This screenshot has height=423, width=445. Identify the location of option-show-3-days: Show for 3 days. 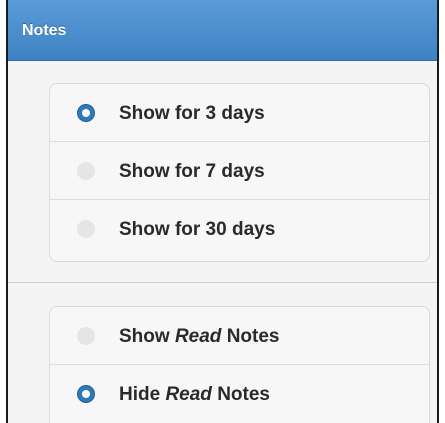
(239, 113).